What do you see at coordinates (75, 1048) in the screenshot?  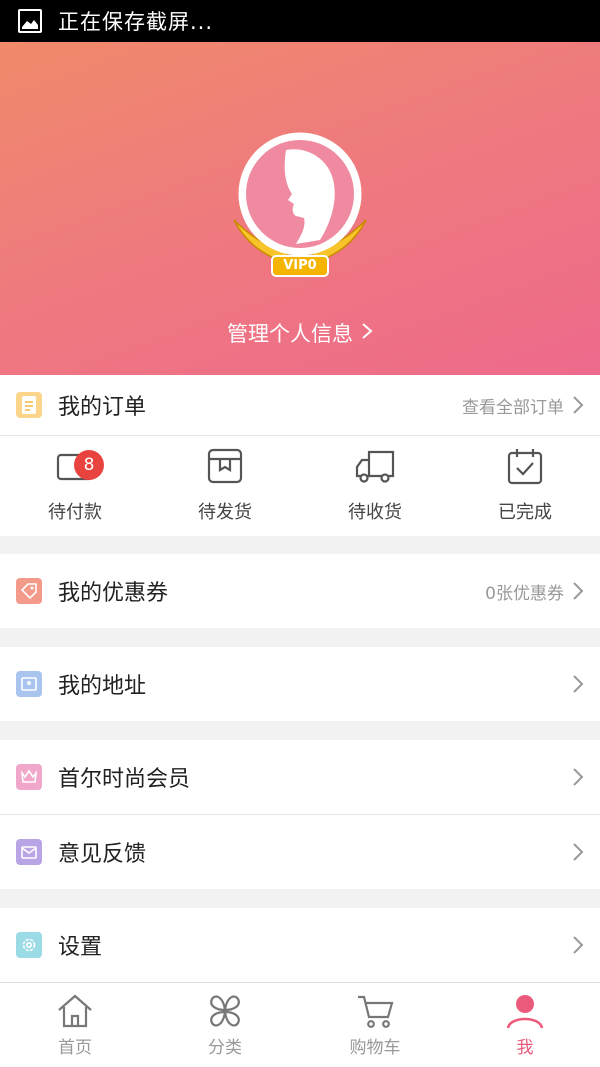 I see `tab-label: 首页` at bounding box center [75, 1048].